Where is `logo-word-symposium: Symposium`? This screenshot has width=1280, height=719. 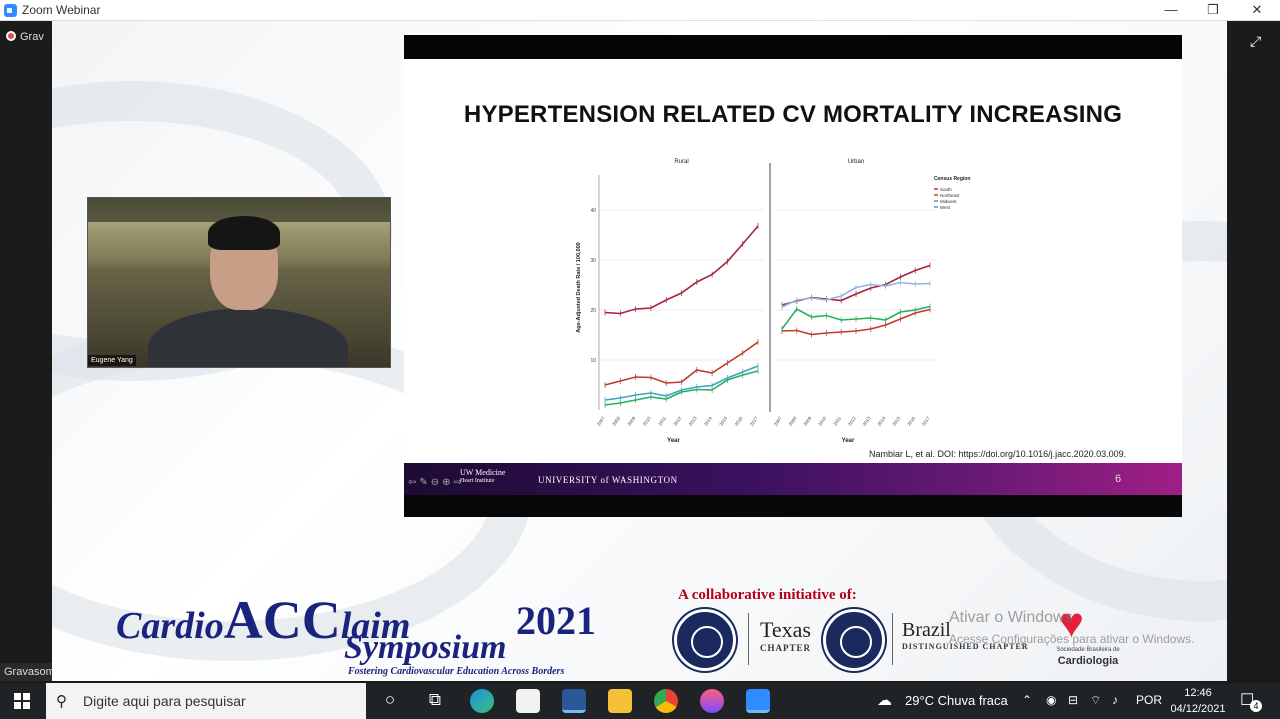 logo-word-symposium: Symposium is located at coordinates (425, 647).